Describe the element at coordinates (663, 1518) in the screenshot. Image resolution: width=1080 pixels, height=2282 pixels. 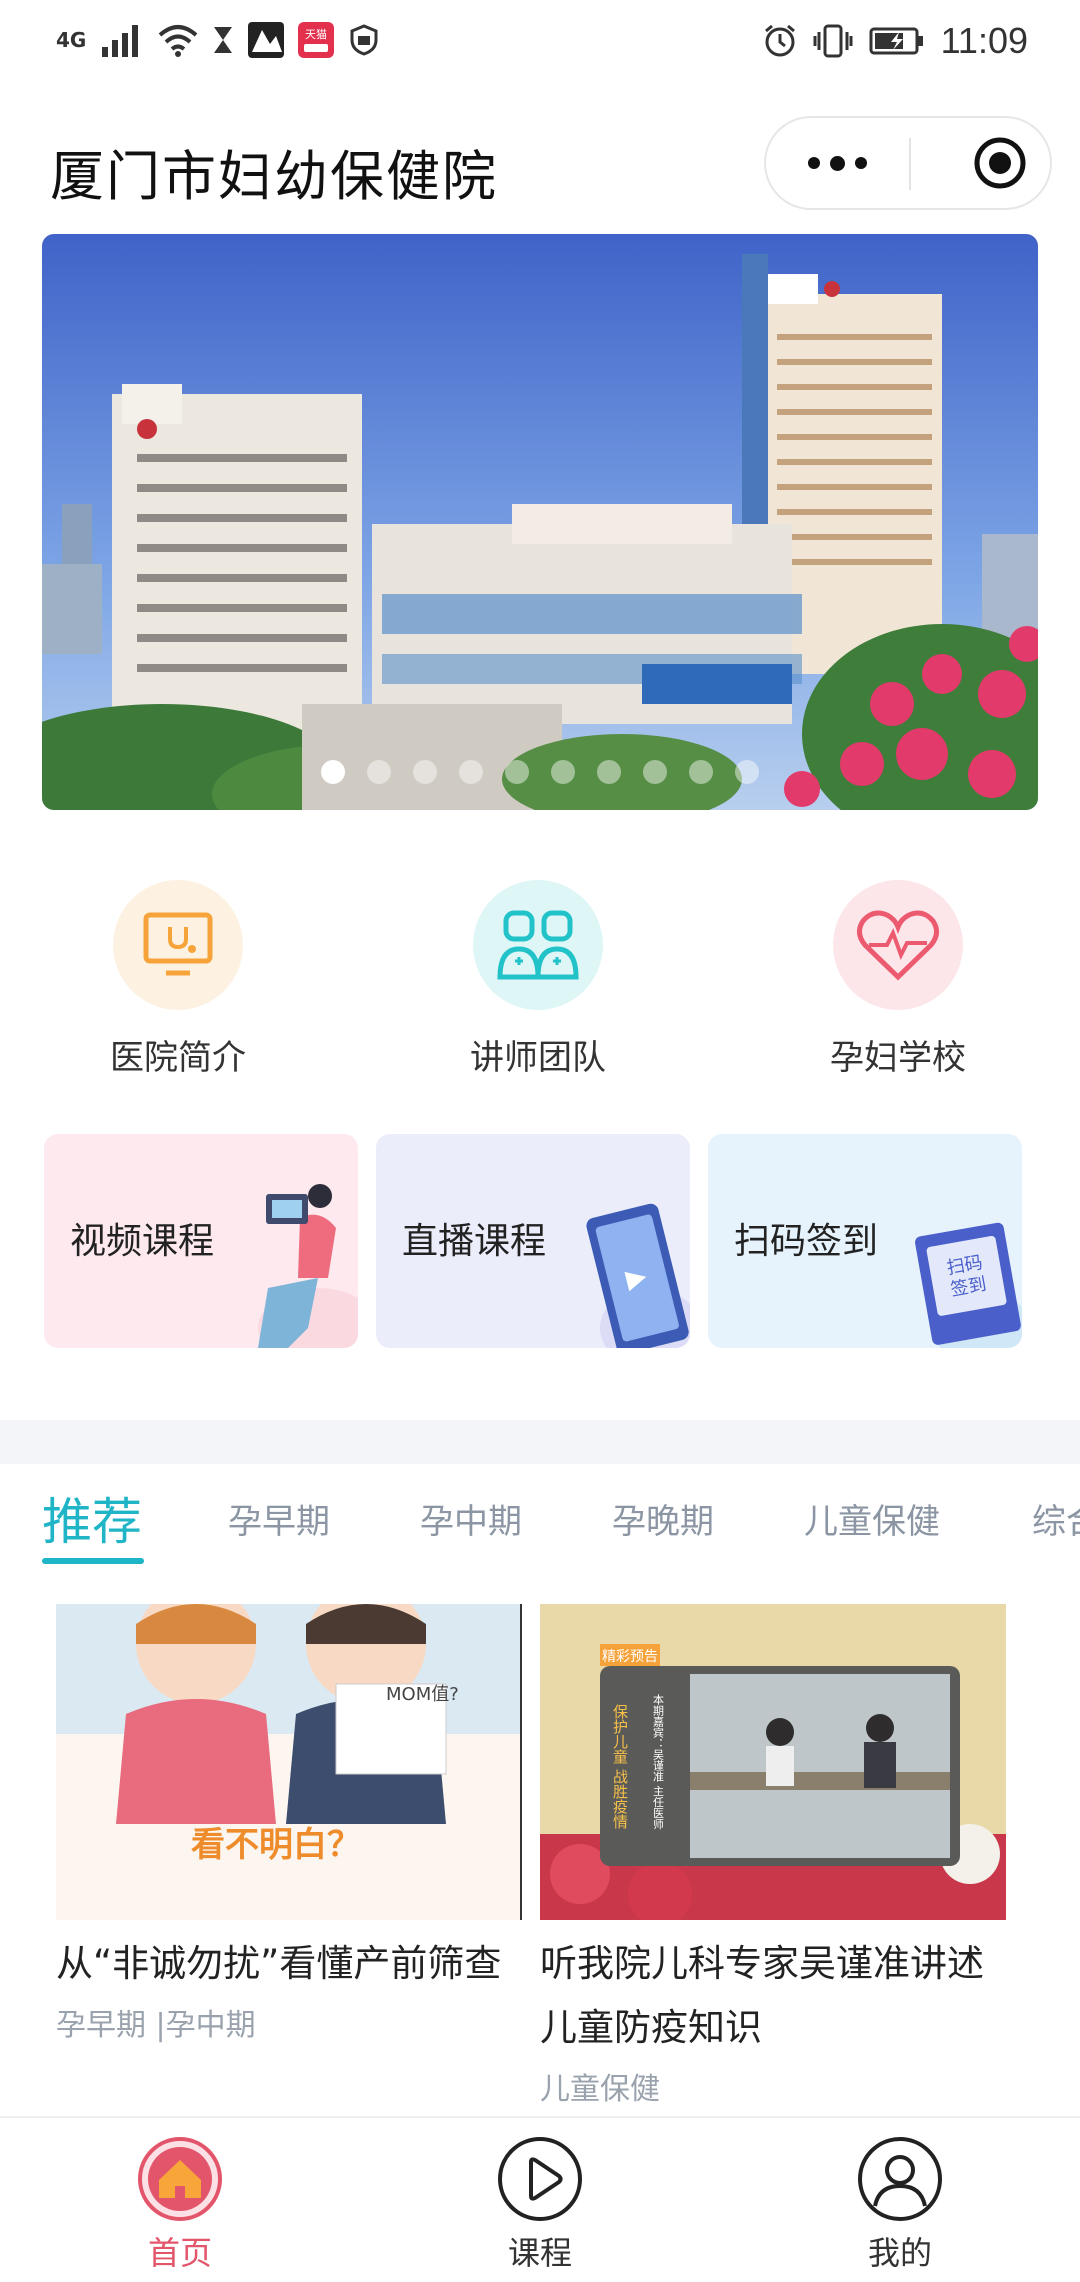
I see `tab-late-pregnancy: 孕晚期` at that location.